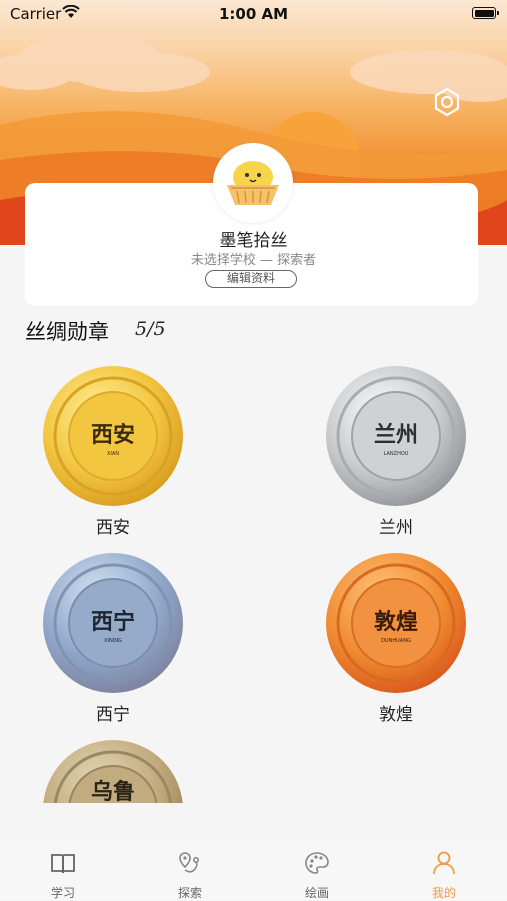 This screenshot has width=507, height=901. Describe the element at coordinates (444, 863) in the screenshot. I see `person-icon` at that location.